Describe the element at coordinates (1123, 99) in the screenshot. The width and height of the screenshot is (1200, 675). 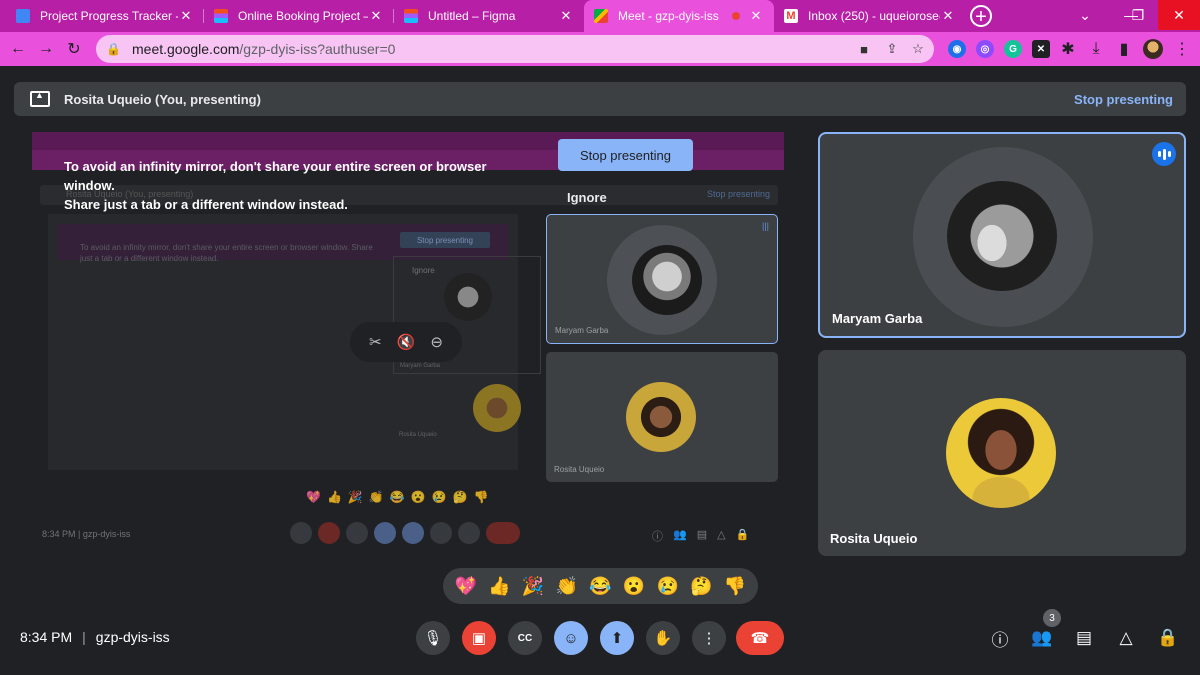
I see `stop-presenting-link: Stop presenting` at that location.